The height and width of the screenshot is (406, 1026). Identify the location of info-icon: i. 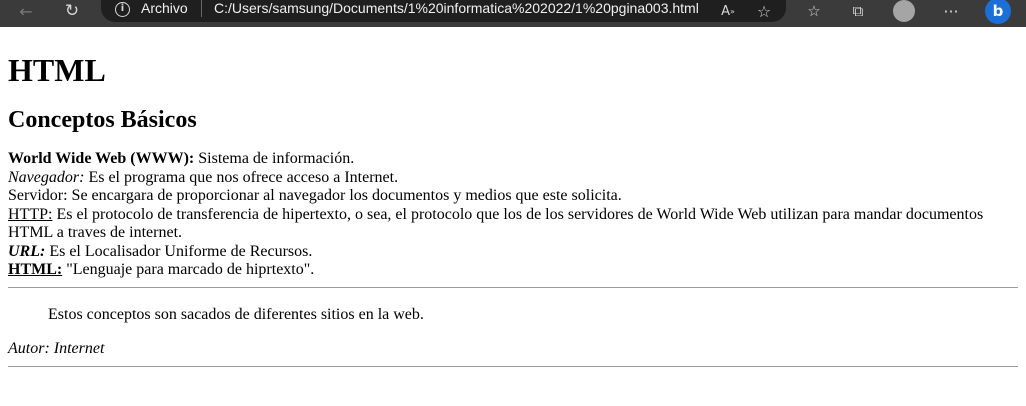
(122, 9).